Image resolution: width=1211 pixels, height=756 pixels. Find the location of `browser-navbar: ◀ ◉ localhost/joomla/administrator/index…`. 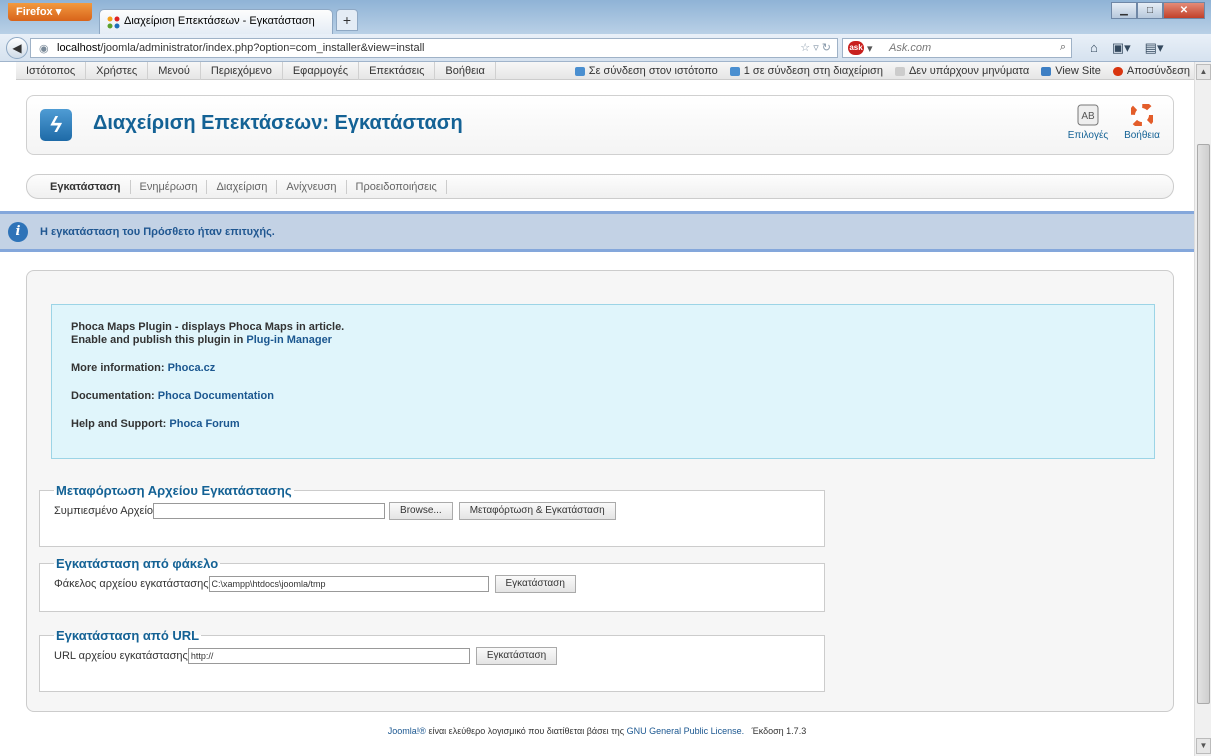

browser-navbar: ◀ ◉ localhost/joomla/administrator/index… is located at coordinates (605, 48).